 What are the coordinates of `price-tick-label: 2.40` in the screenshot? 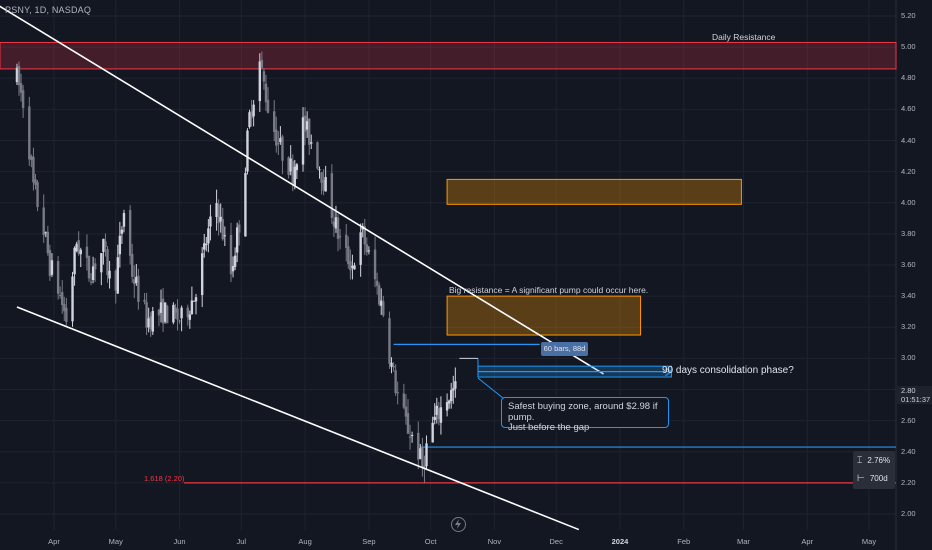 It's located at (908, 451).